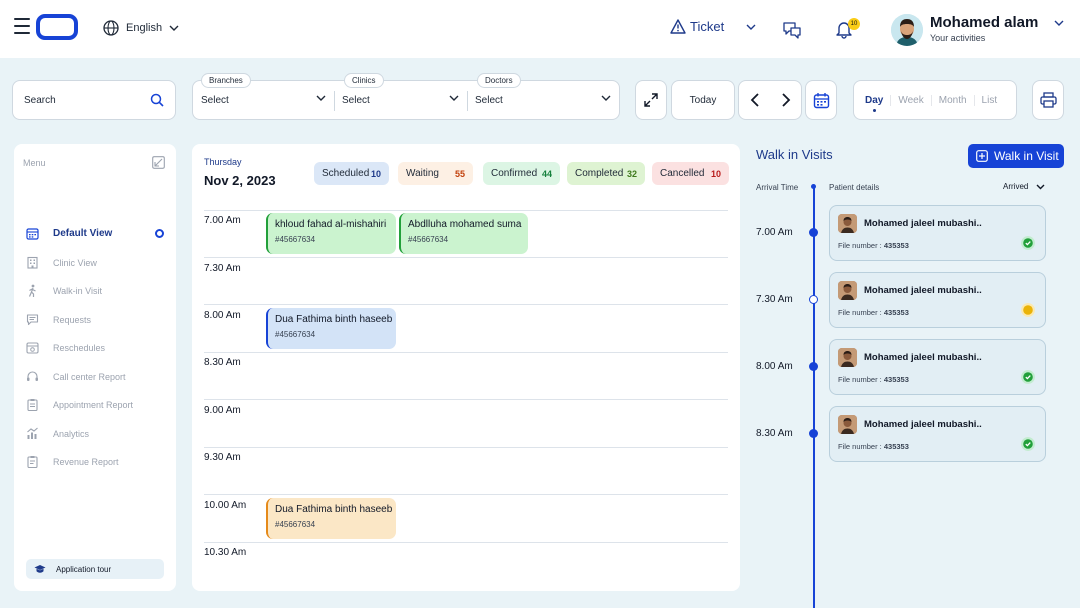  Describe the element at coordinates (111, 28) in the screenshot. I see `globe-icon` at that location.